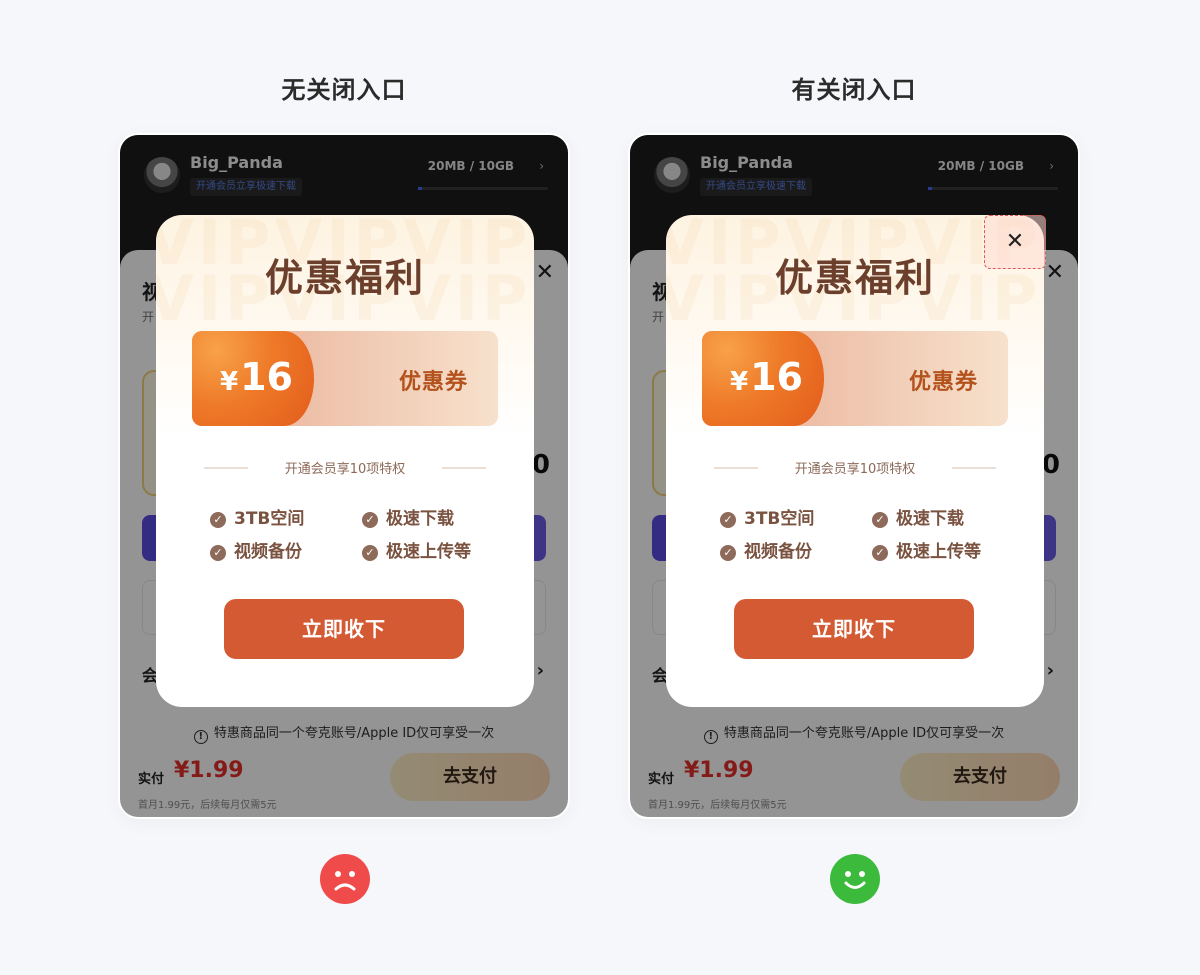  Describe the element at coordinates (345, 879) in the screenshot. I see `sad-face-icon` at that location.